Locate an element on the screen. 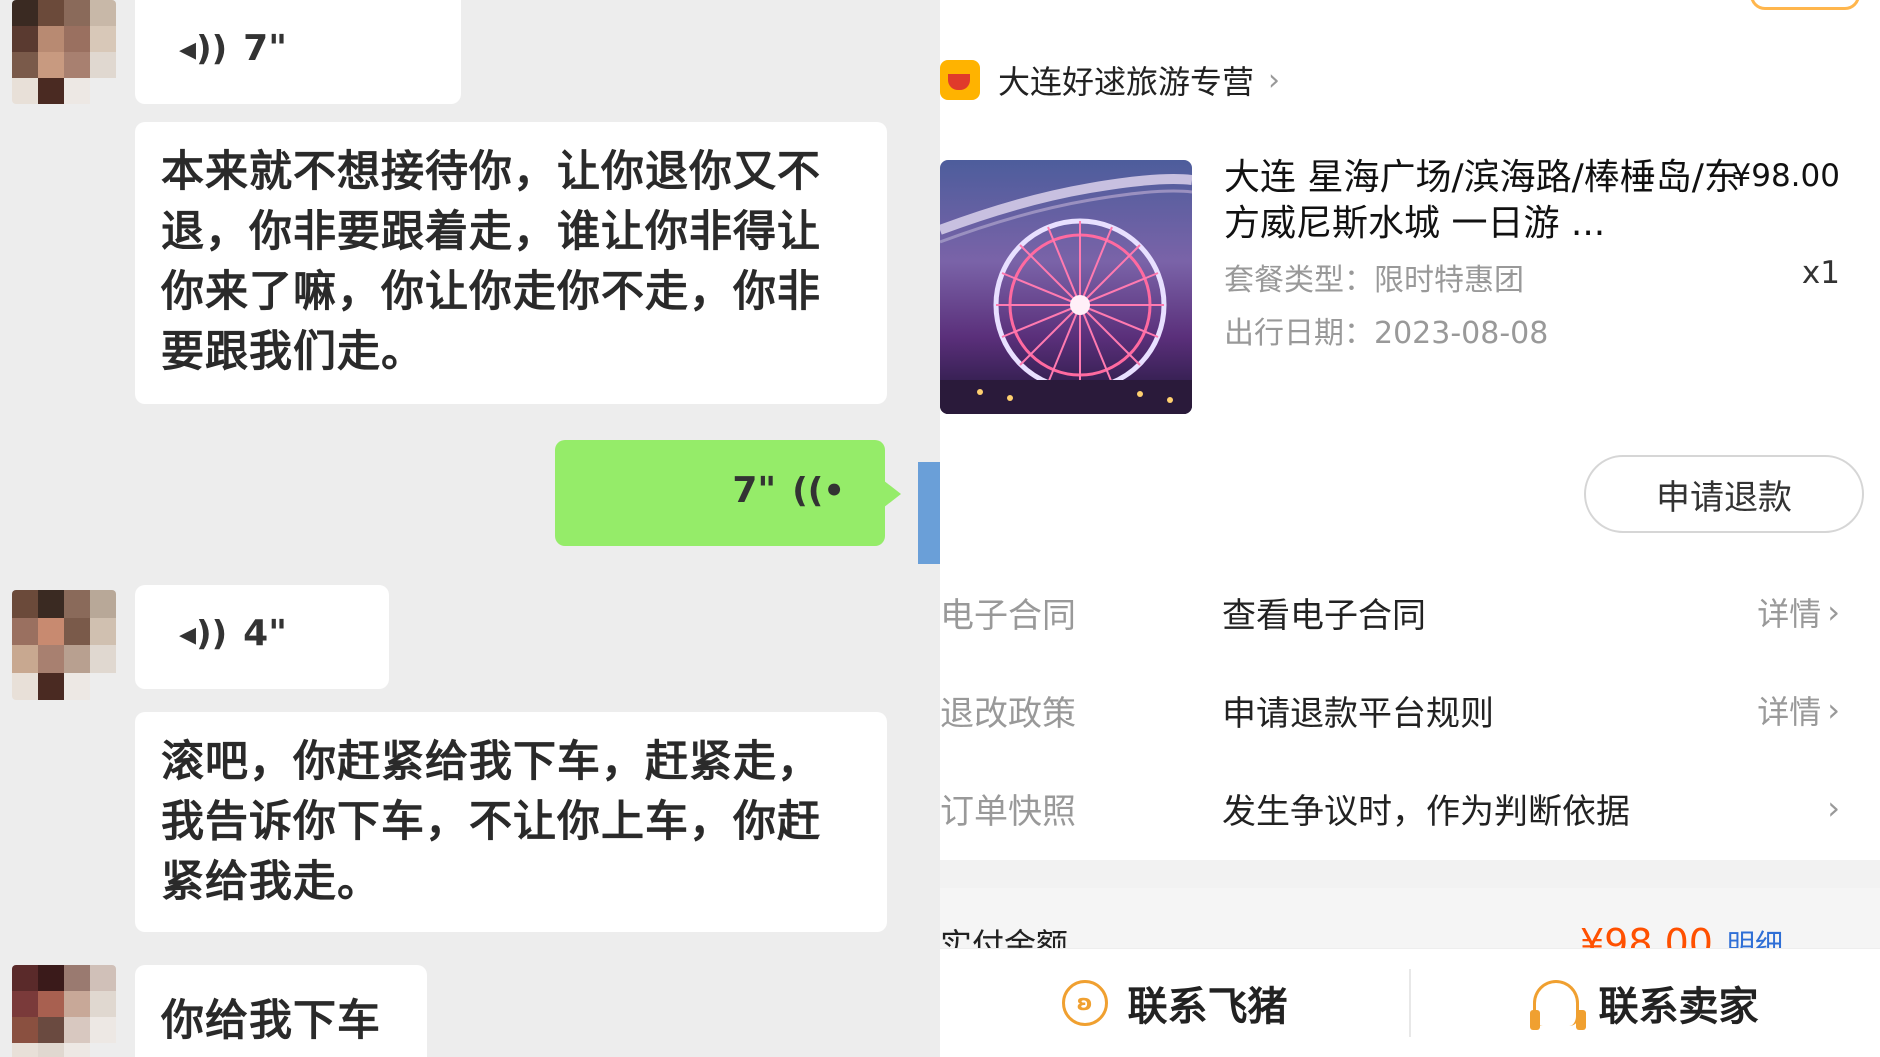 The image size is (1880, 1057). message-line: 本来就不想接待你，让你退你又不 is located at coordinates (491, 172).